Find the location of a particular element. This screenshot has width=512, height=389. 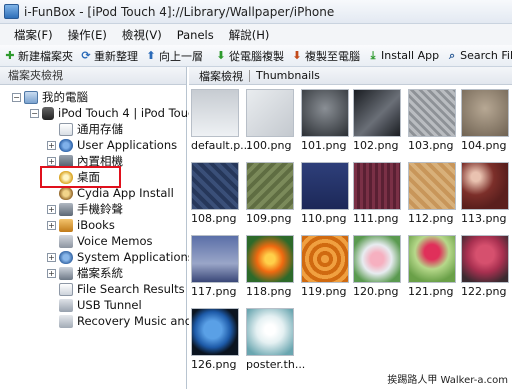

cydia-icon is located at coordinates (66, 193).